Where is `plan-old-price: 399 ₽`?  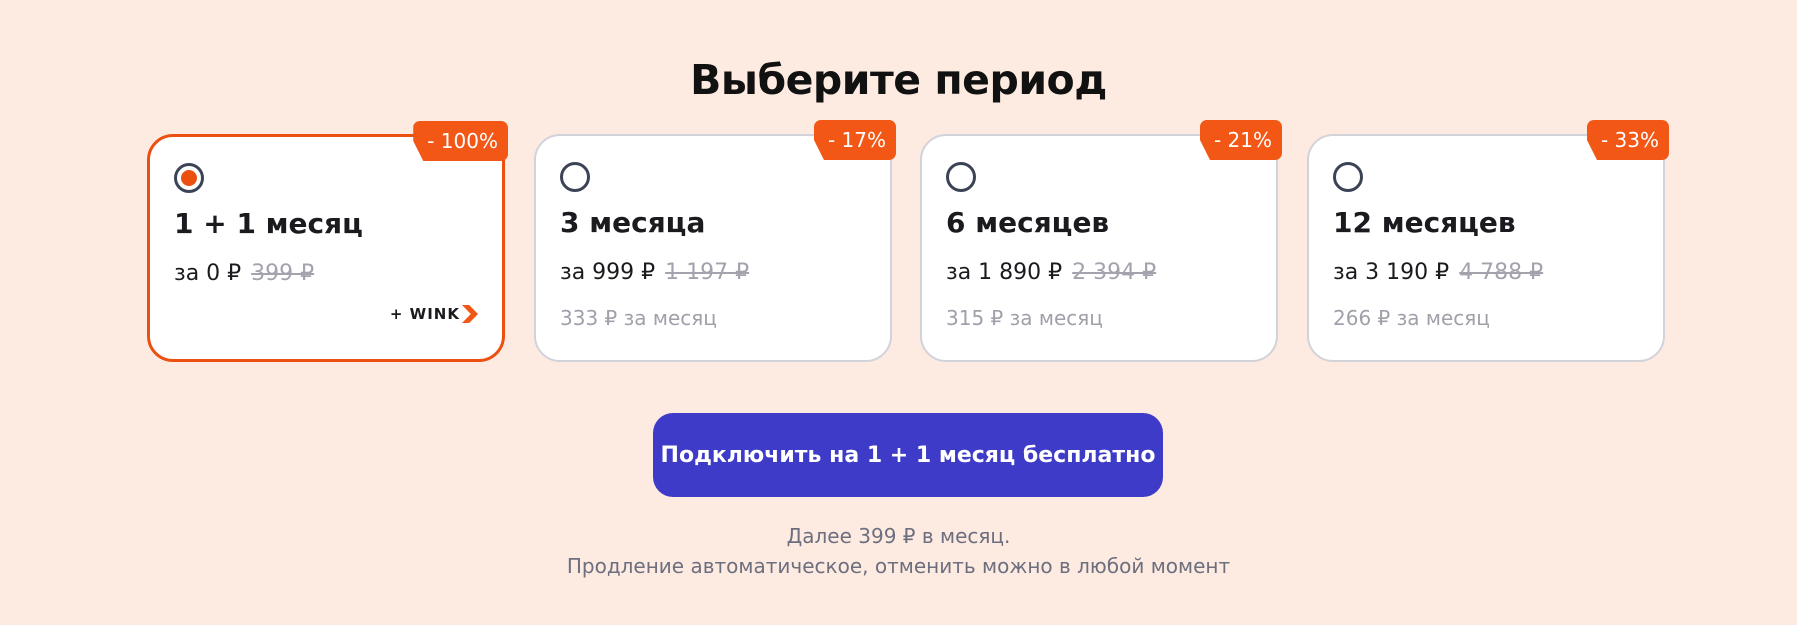 plan-old-price: 399 ₽ is located at coordinates (283, 273).